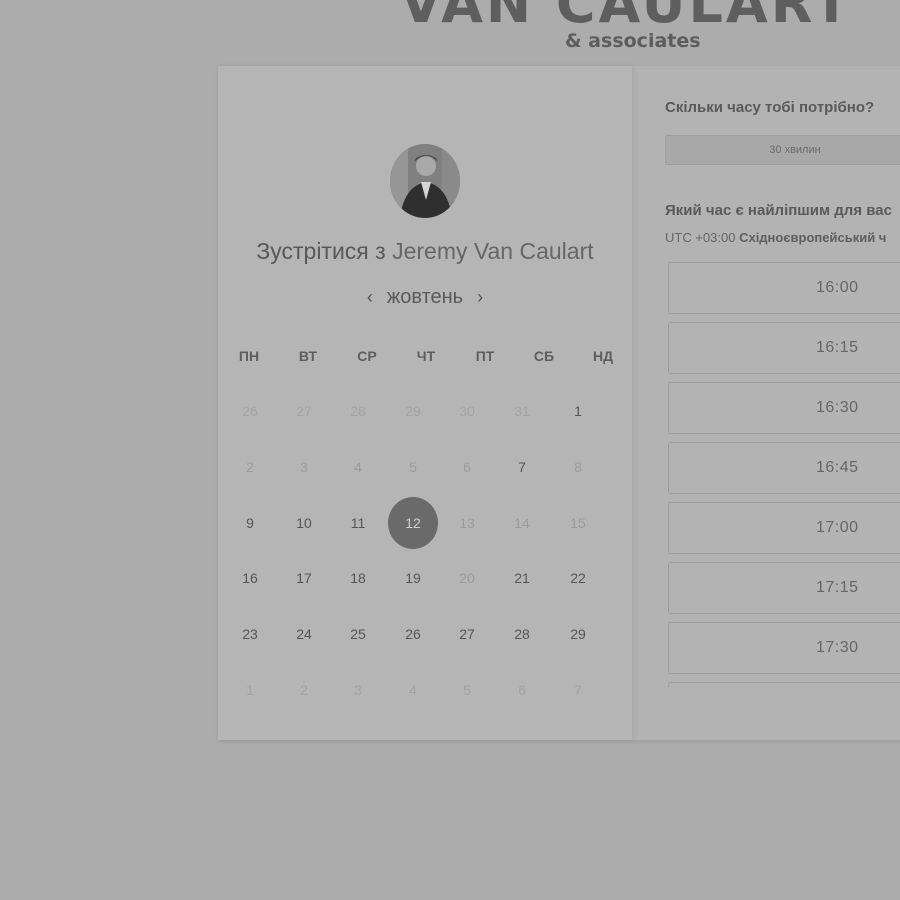 This screenshot has width=900, height=900. Describe the element at coordinates (522, 411) in the screenshot. I see `calendar-day: 31` at that location.